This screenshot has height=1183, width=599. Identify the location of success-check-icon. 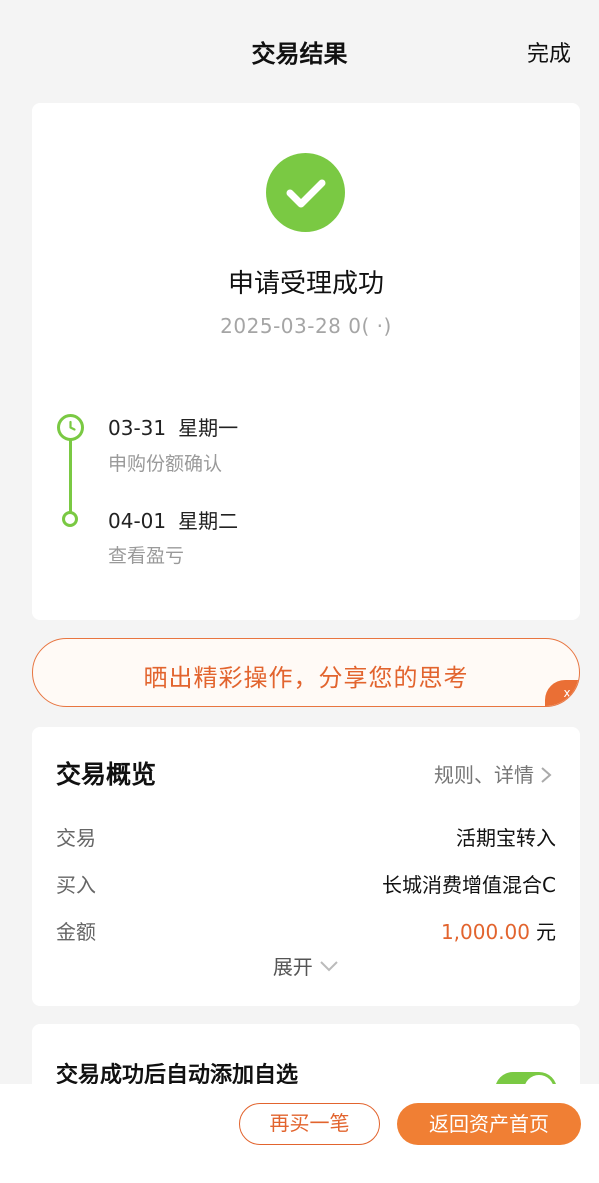
(305, 192).